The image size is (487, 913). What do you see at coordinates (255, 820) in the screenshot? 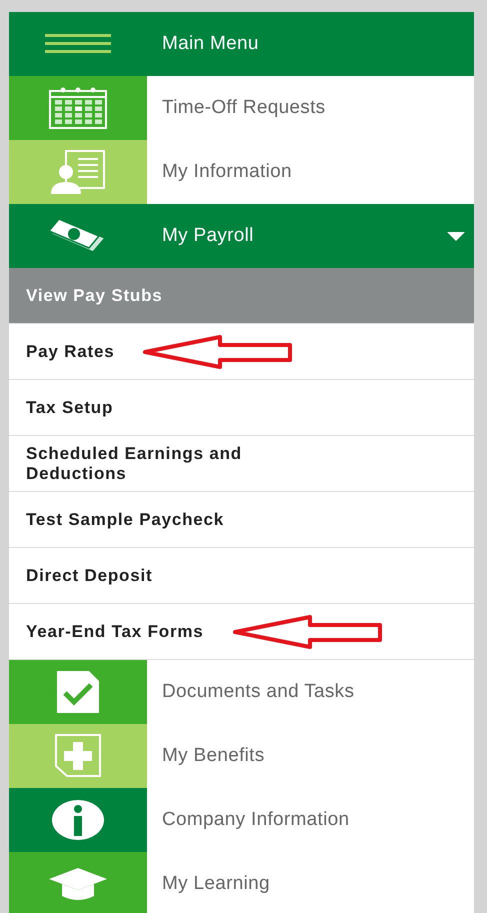
I see `menu-item-label: Company Information` at bounding box center [255, 820].